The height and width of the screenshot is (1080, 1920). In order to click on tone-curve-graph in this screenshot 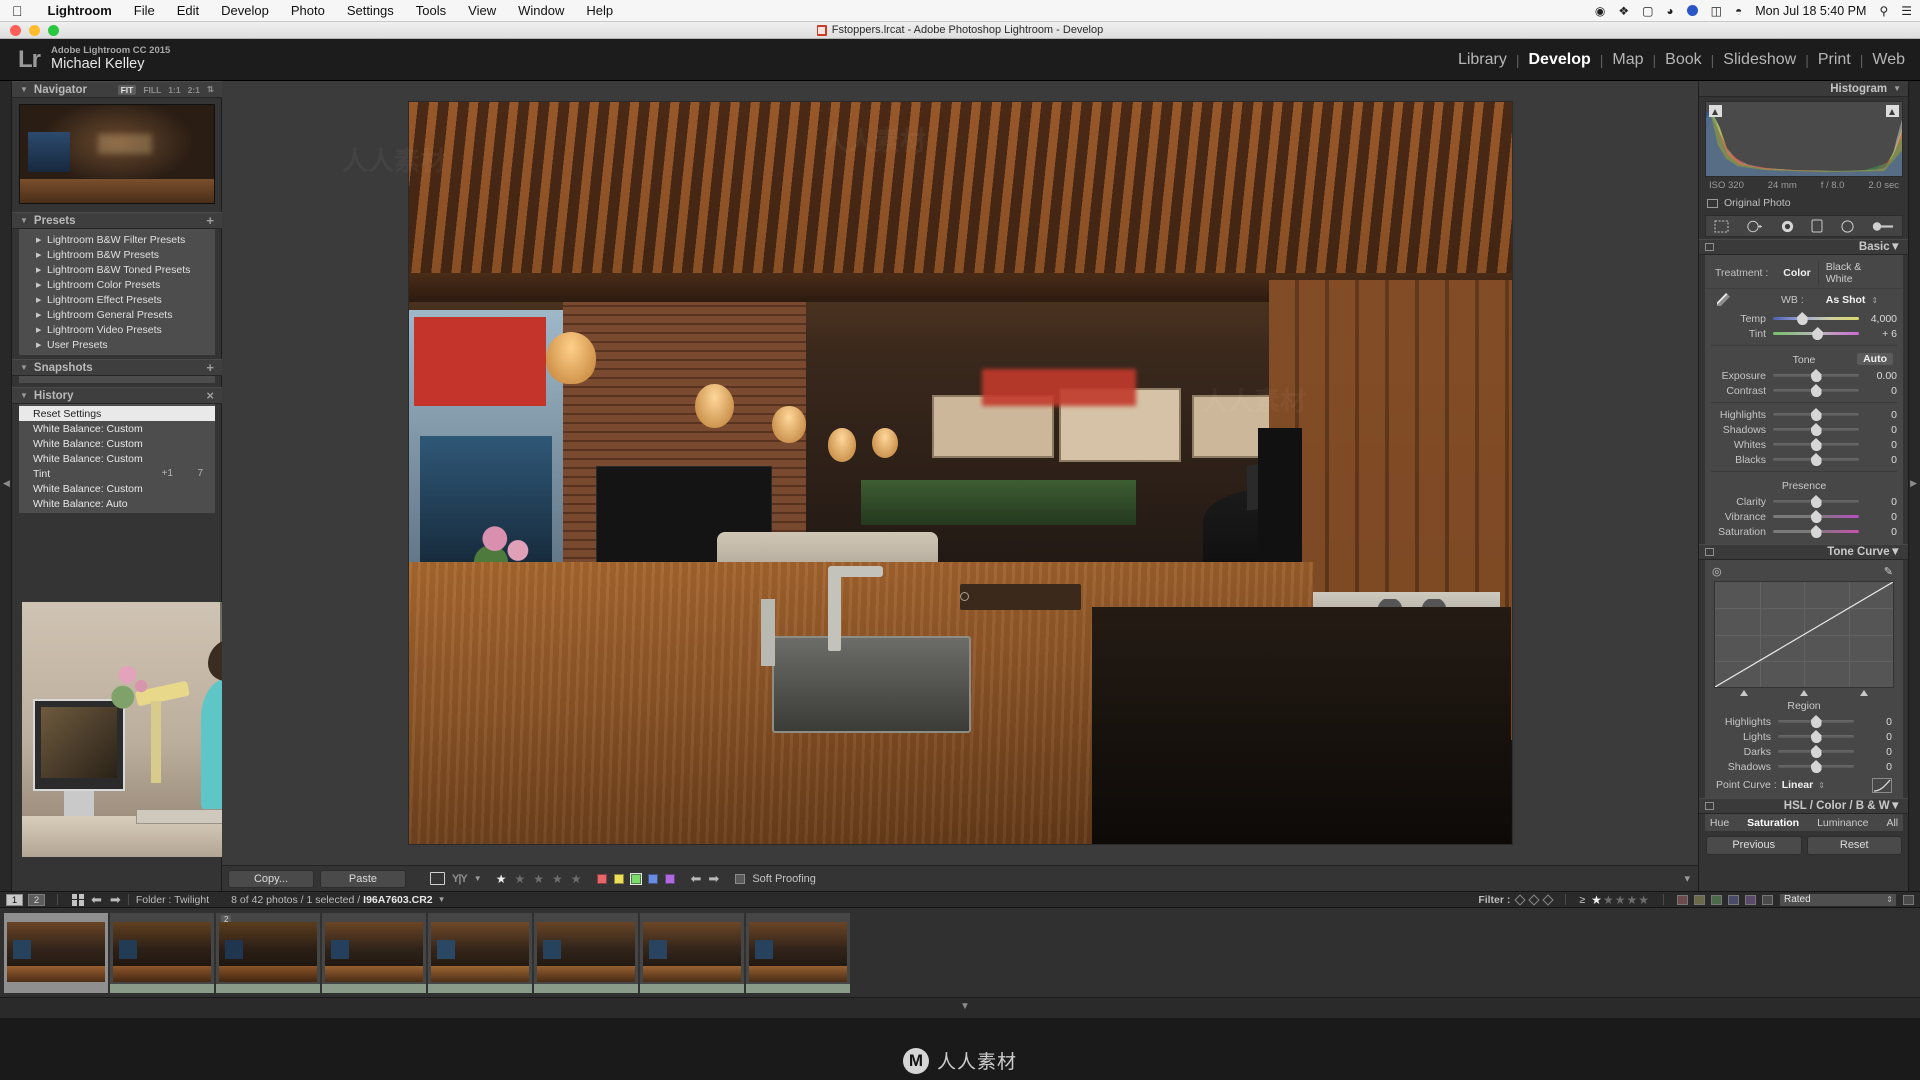, I will do `click(1804, 634)`.